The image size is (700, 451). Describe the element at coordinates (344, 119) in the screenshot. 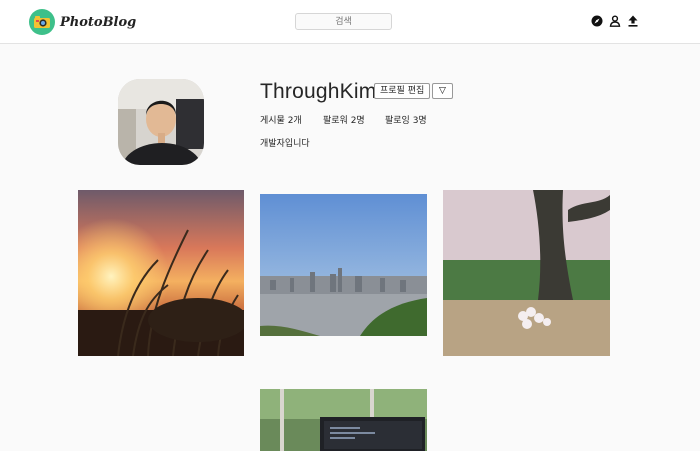

I see `followers-count: 팔로워 2명` at that location.